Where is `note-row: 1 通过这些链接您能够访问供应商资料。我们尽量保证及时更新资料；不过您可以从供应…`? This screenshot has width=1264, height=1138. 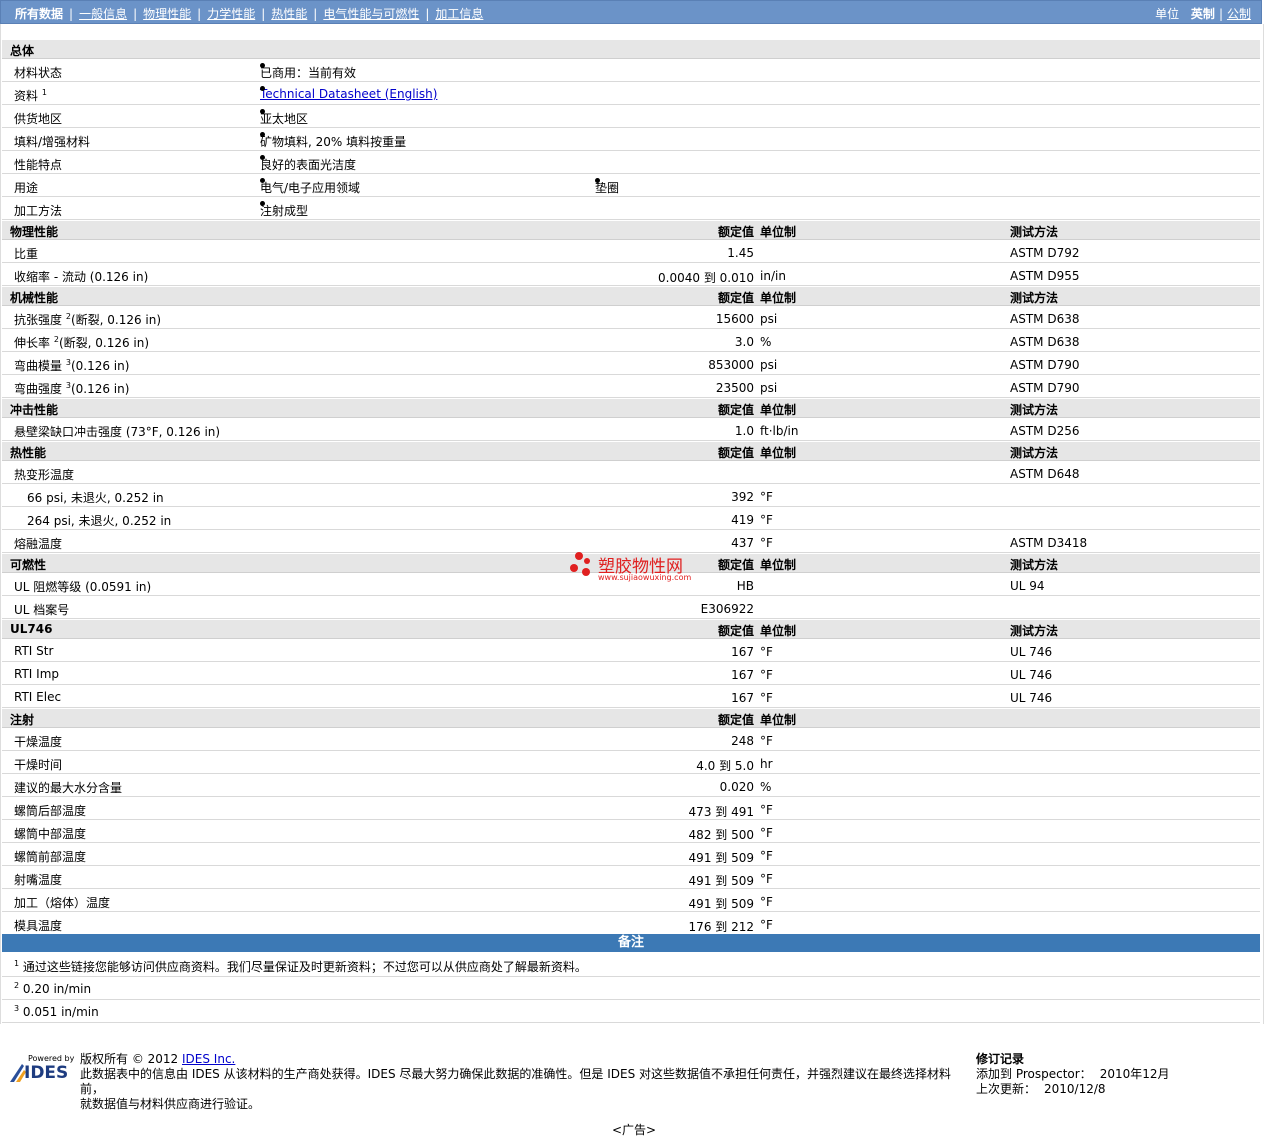
note-row: 1 通过这些链接您能够访问供应商资料。我们尽量保证及时更新资料；不过您可以从供应… is located at coordinates (631, 966).